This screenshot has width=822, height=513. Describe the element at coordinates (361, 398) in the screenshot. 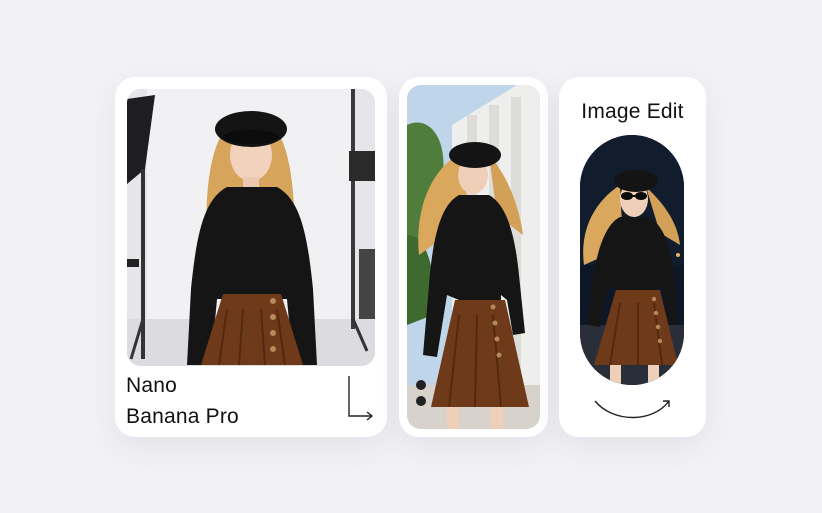

I see `corner-down-right-arrow-icon` at that location.